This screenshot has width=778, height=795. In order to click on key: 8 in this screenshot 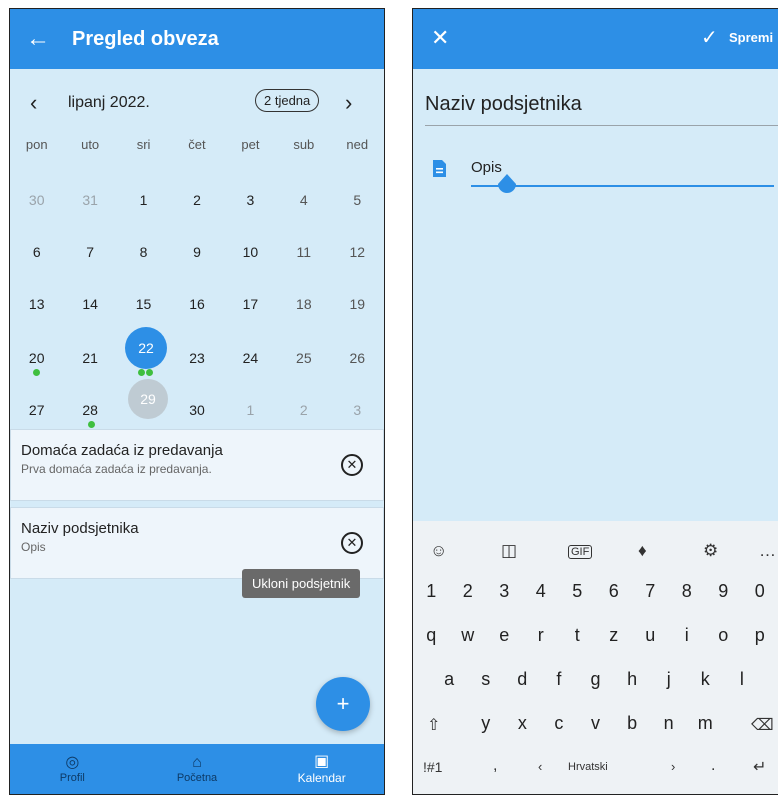, I will do `click(687, 591)`.